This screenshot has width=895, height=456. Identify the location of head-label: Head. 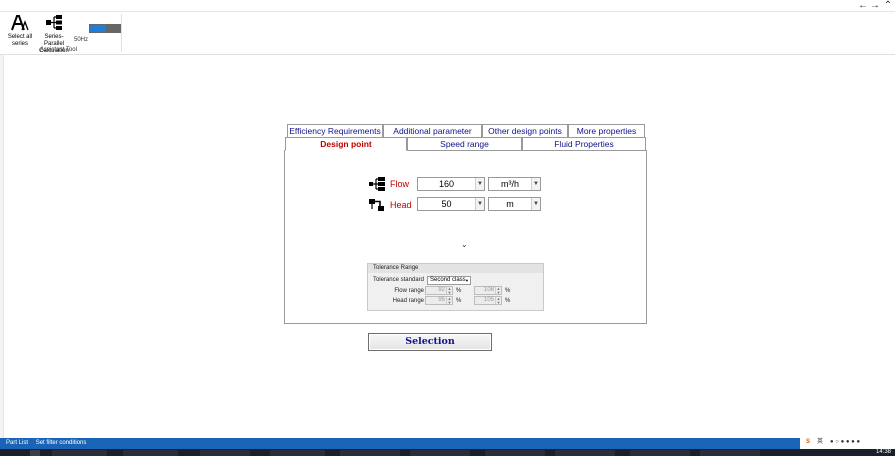
(401, 205).